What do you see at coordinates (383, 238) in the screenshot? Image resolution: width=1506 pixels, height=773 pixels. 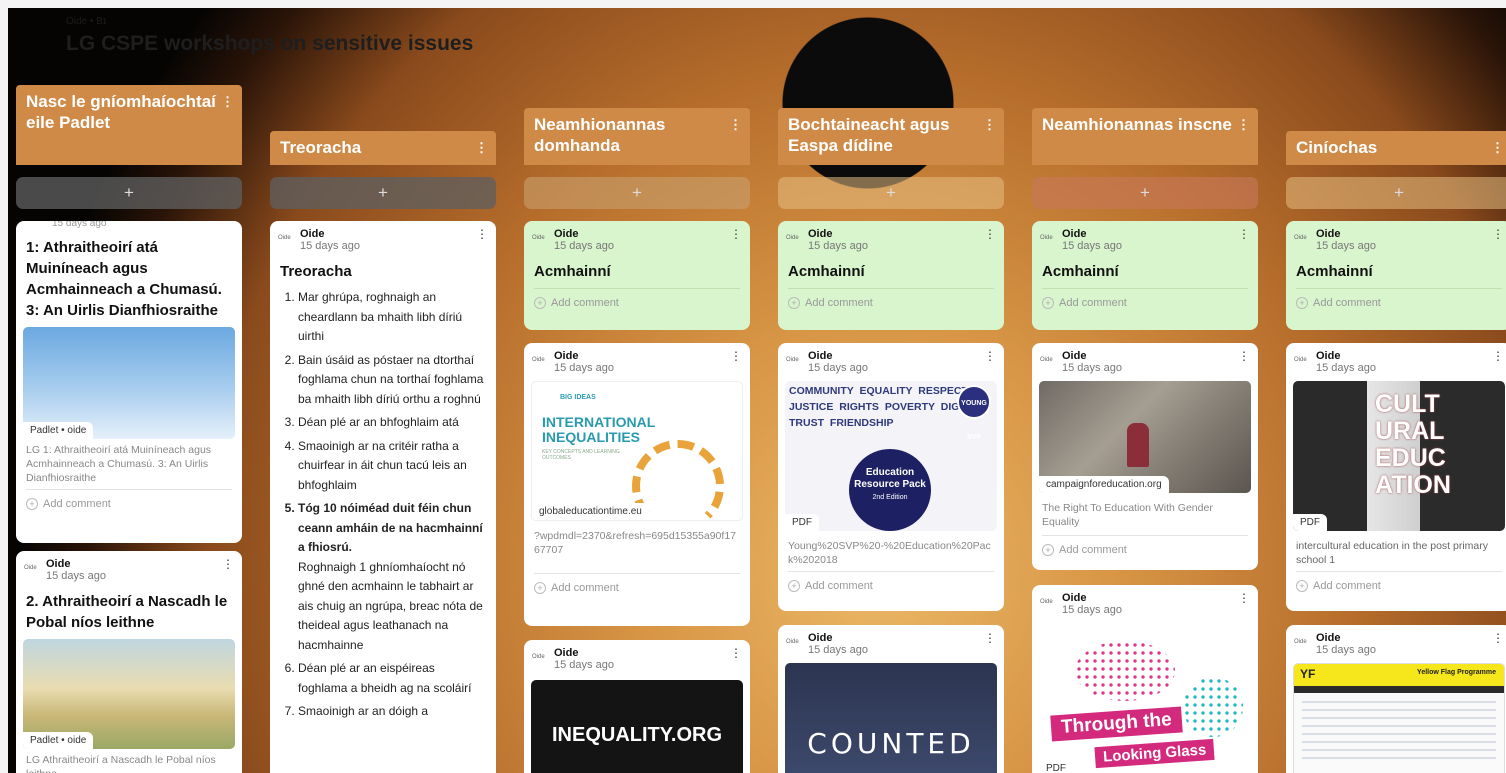 I see `post-header: Oide Oide 15 days ago ⋮` at bounding box center [383, 238].